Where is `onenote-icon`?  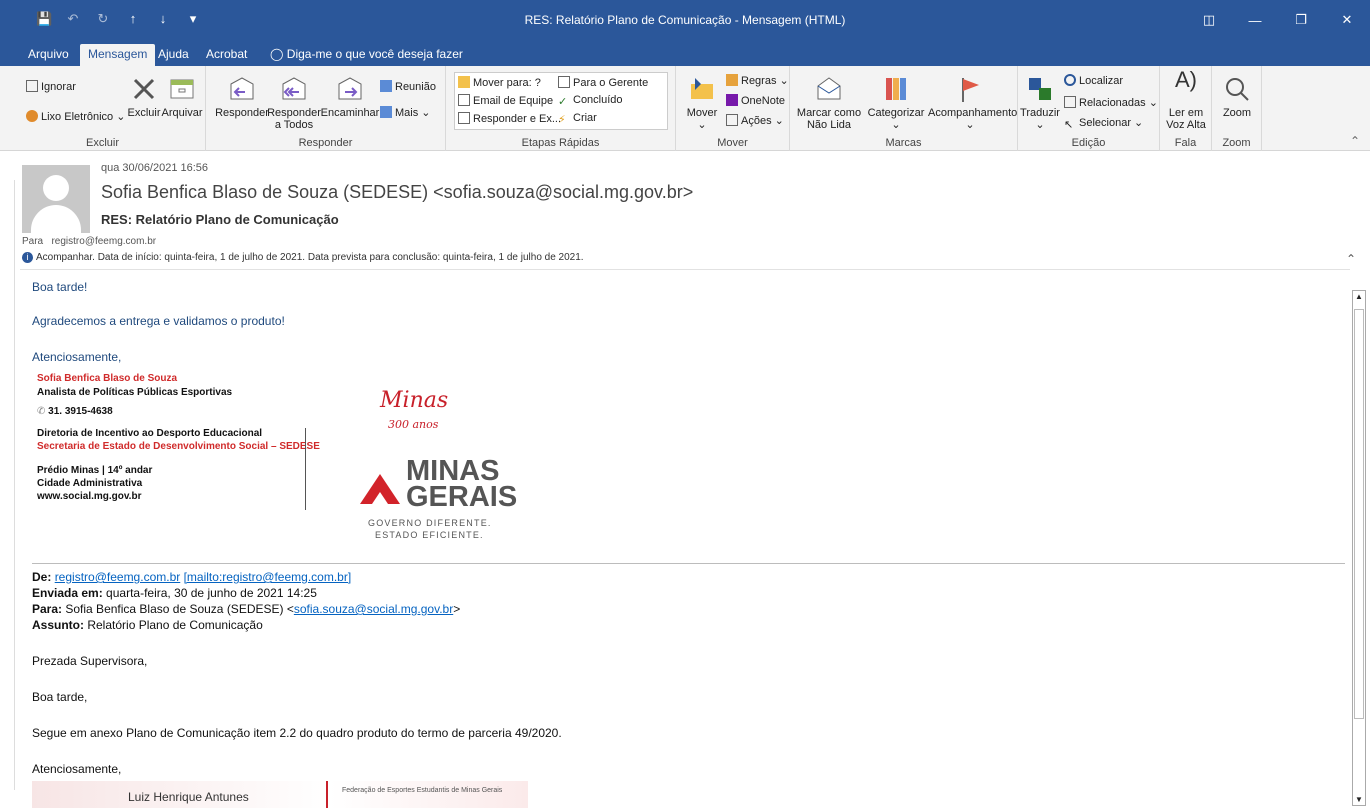
onenote-icon is located at coordinates (732, 100).